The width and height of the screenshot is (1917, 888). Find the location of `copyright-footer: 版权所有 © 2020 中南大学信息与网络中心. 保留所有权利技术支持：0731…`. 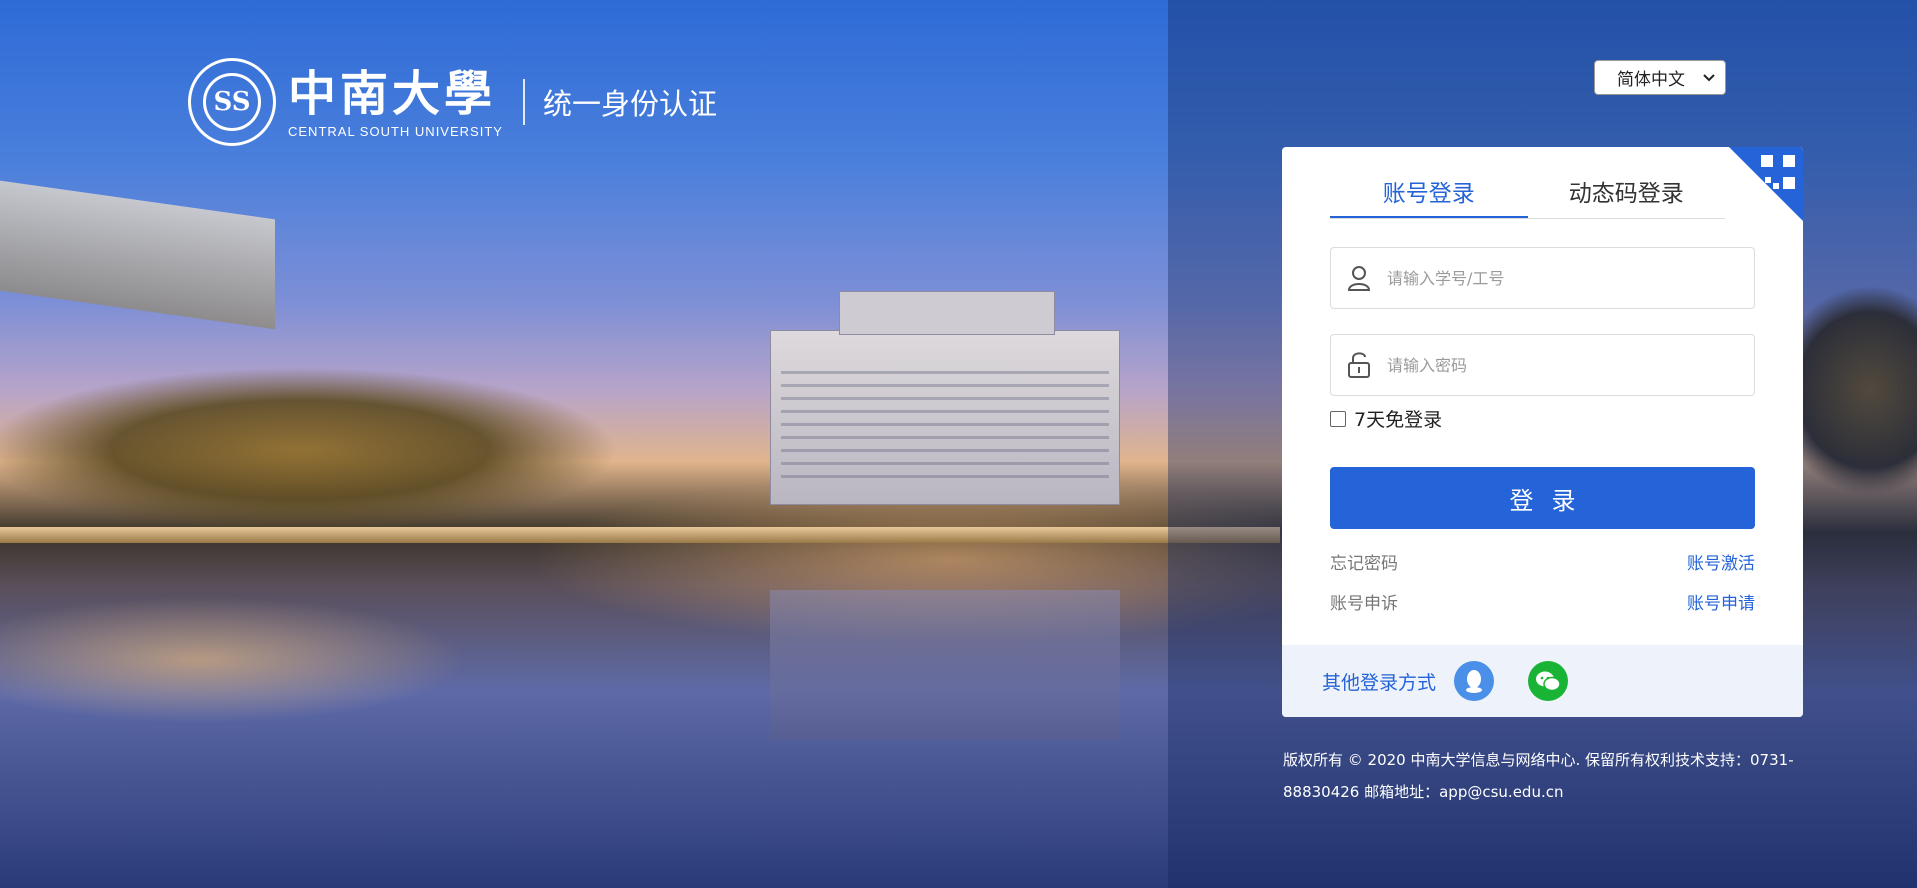

copyright-footer: 版权所有 © 2020 中南大学信息与网络中心. 保留所有权利技术支持：0731… is located at coordinates (1538, 776).